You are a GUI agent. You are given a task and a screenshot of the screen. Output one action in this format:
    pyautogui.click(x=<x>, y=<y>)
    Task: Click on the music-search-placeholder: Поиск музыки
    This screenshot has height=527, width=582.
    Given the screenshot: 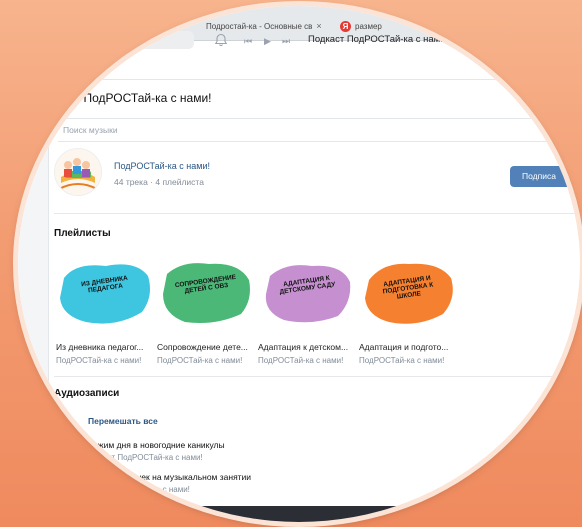 What is the action you would take?
    pyautogui.click(x=90, y=130)
    